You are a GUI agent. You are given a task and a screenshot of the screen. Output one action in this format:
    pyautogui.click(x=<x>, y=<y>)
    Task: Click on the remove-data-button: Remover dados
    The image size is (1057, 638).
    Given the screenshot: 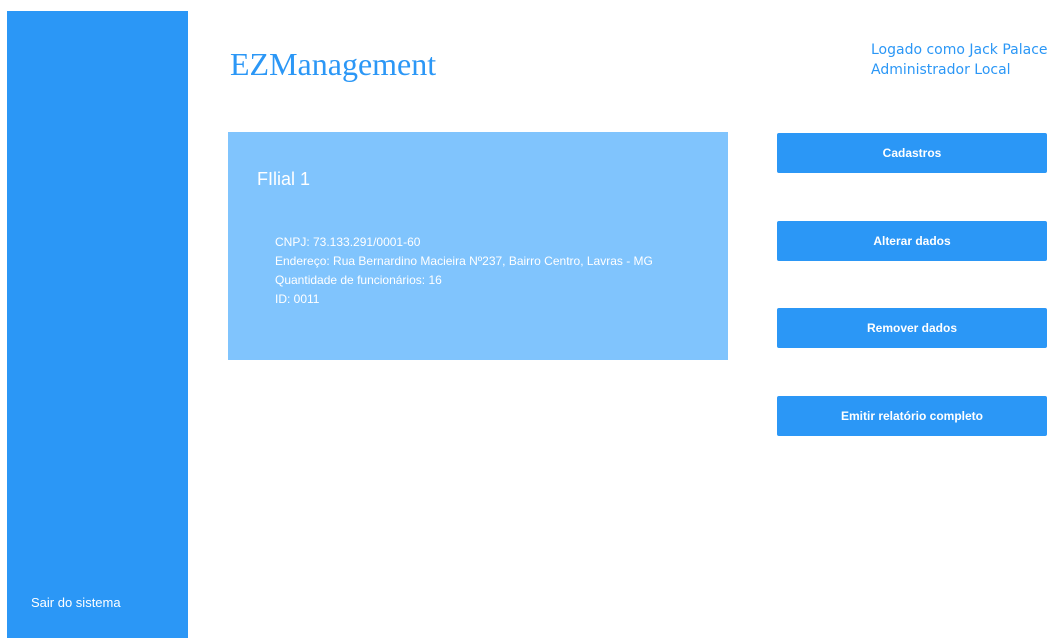 What is the action you would take?
    pyautogui.click(x=912, y=328)
    